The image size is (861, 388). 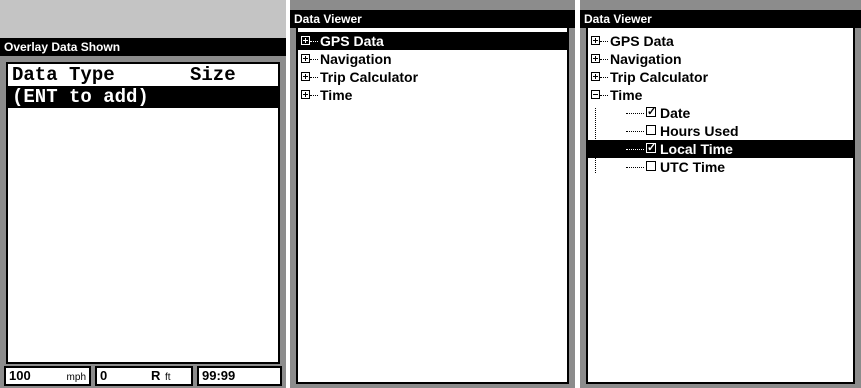 What do you see at coordinates (693, 167) in the screenshot?
I see `tree-child-label: UTC Time` at bounding box center [693, 167].